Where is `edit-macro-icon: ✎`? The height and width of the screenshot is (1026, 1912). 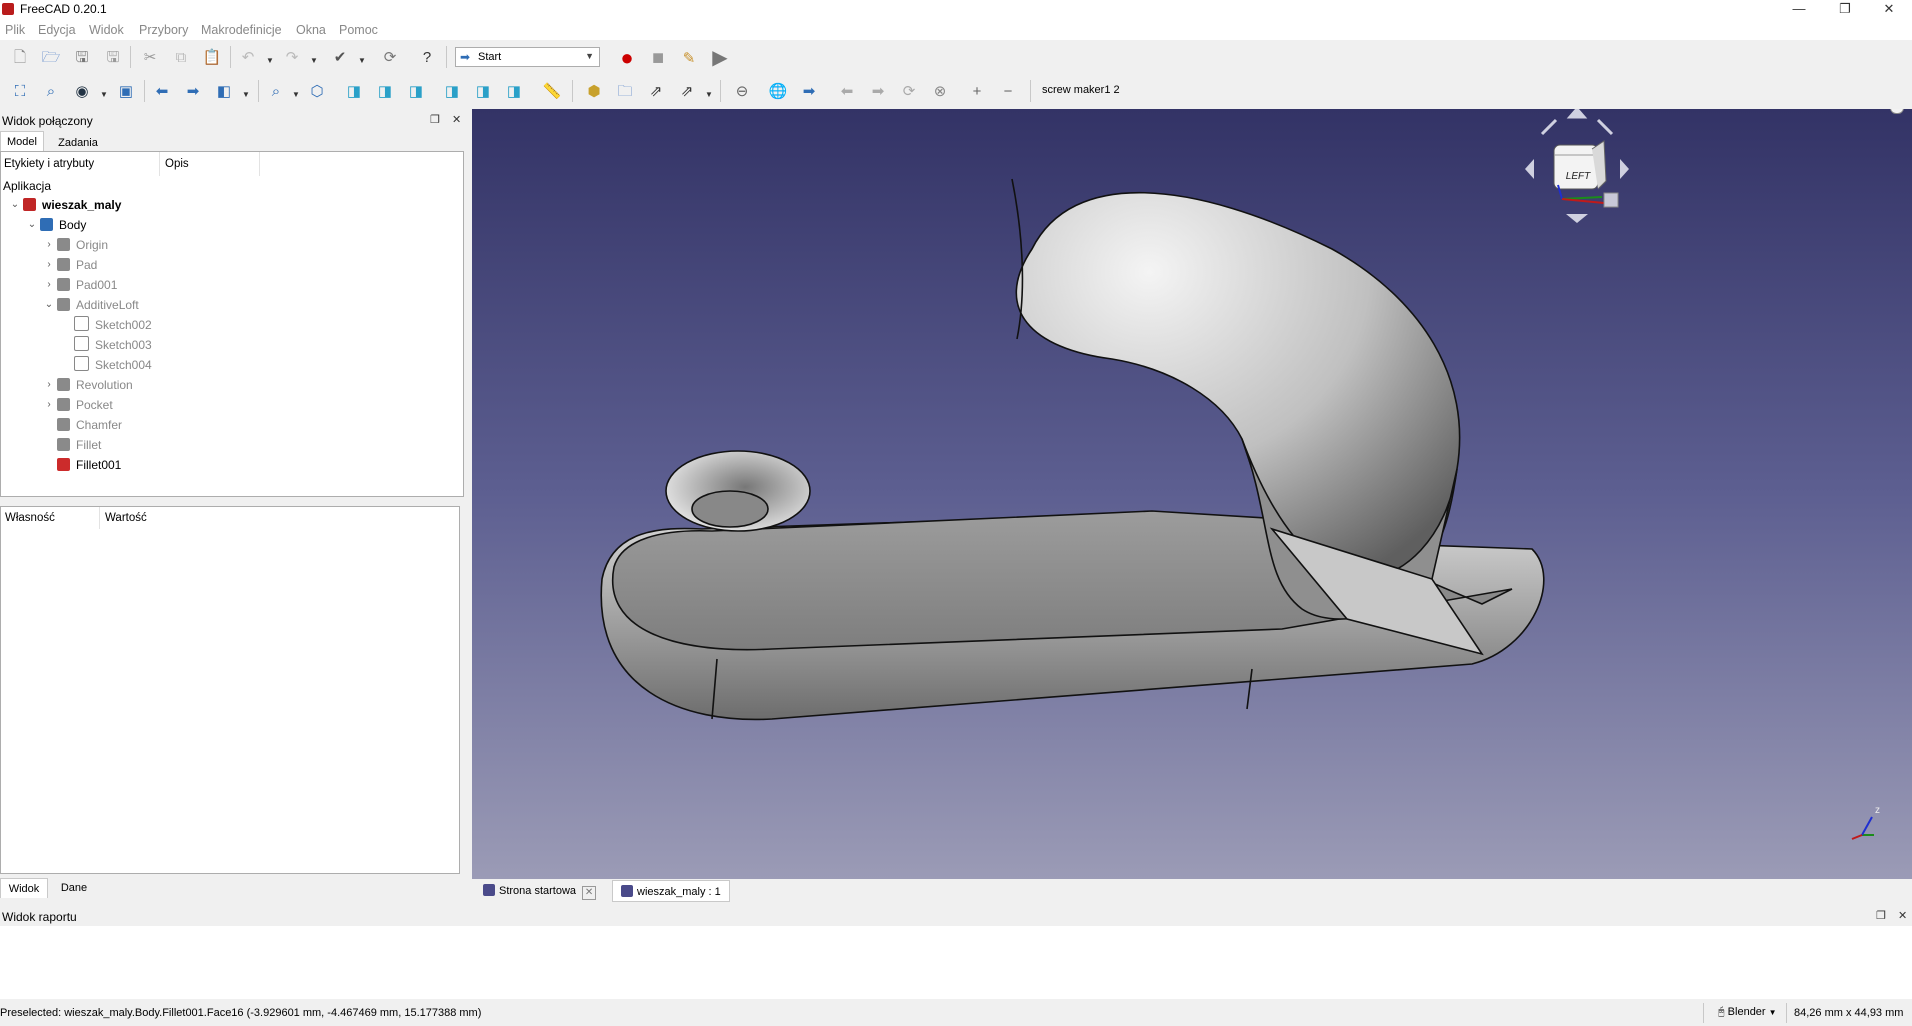 edit-macro-icon: ✎ is located at coordinates (689, 58).